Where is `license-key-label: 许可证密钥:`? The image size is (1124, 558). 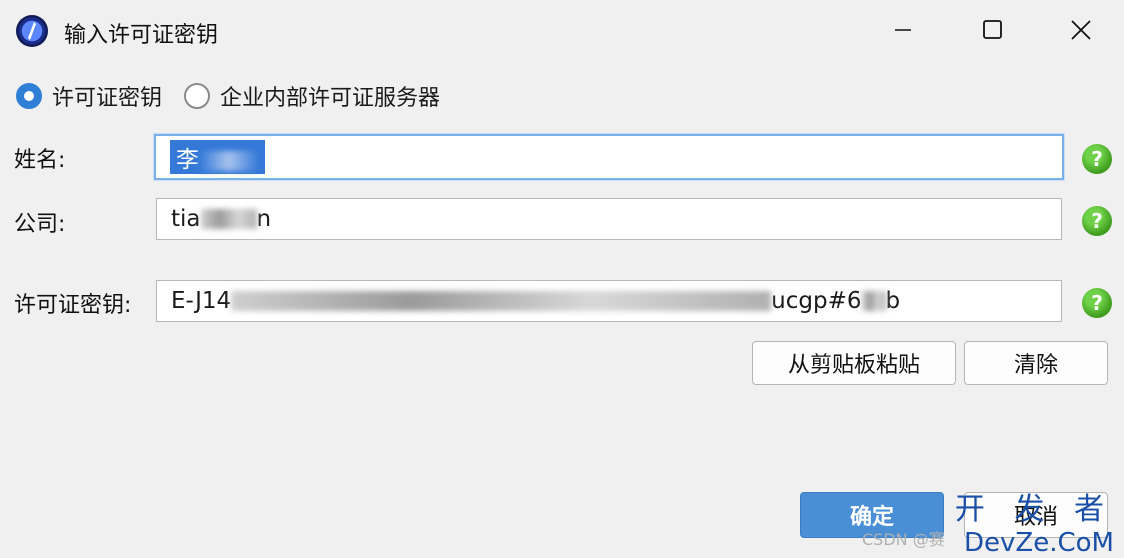 license-key-label: 许可证密钥: is located at coordinates (73, 305).